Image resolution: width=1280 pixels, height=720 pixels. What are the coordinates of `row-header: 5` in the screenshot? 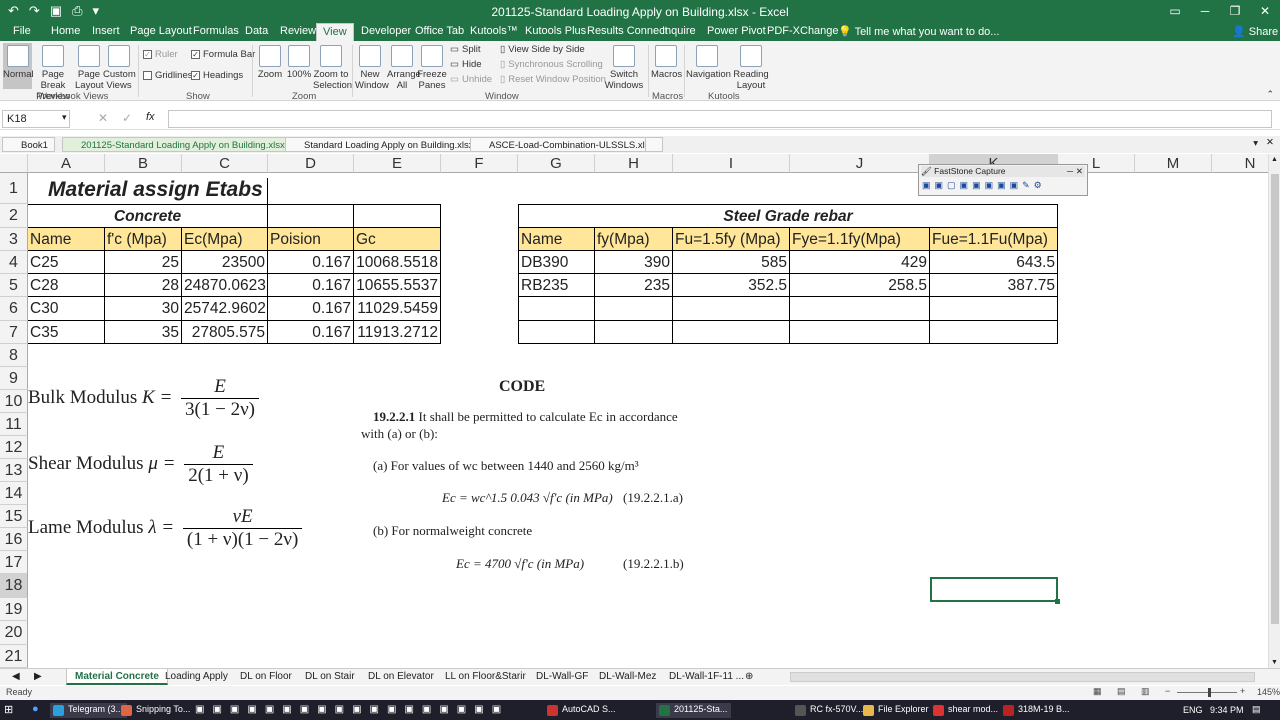 It's located at (14, 285).